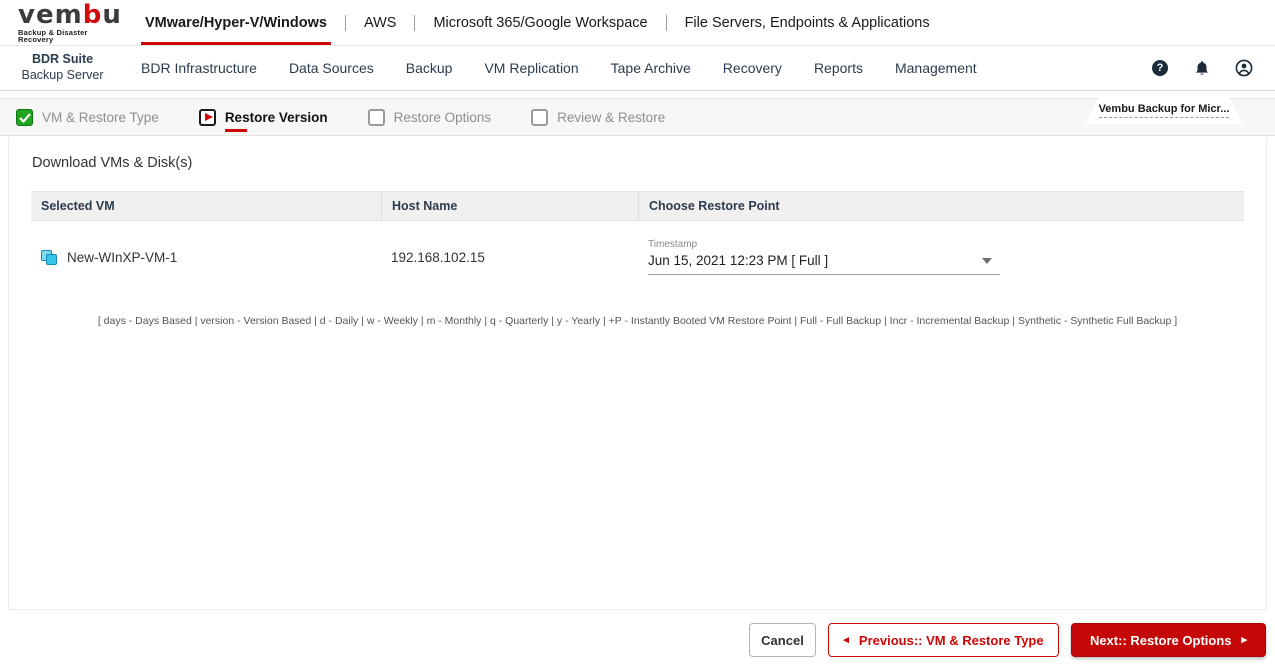  What do you see at coordinates (429, 68) in the screenshot?
I see `nav-backup: Backup` at bounding box center [429, 68].